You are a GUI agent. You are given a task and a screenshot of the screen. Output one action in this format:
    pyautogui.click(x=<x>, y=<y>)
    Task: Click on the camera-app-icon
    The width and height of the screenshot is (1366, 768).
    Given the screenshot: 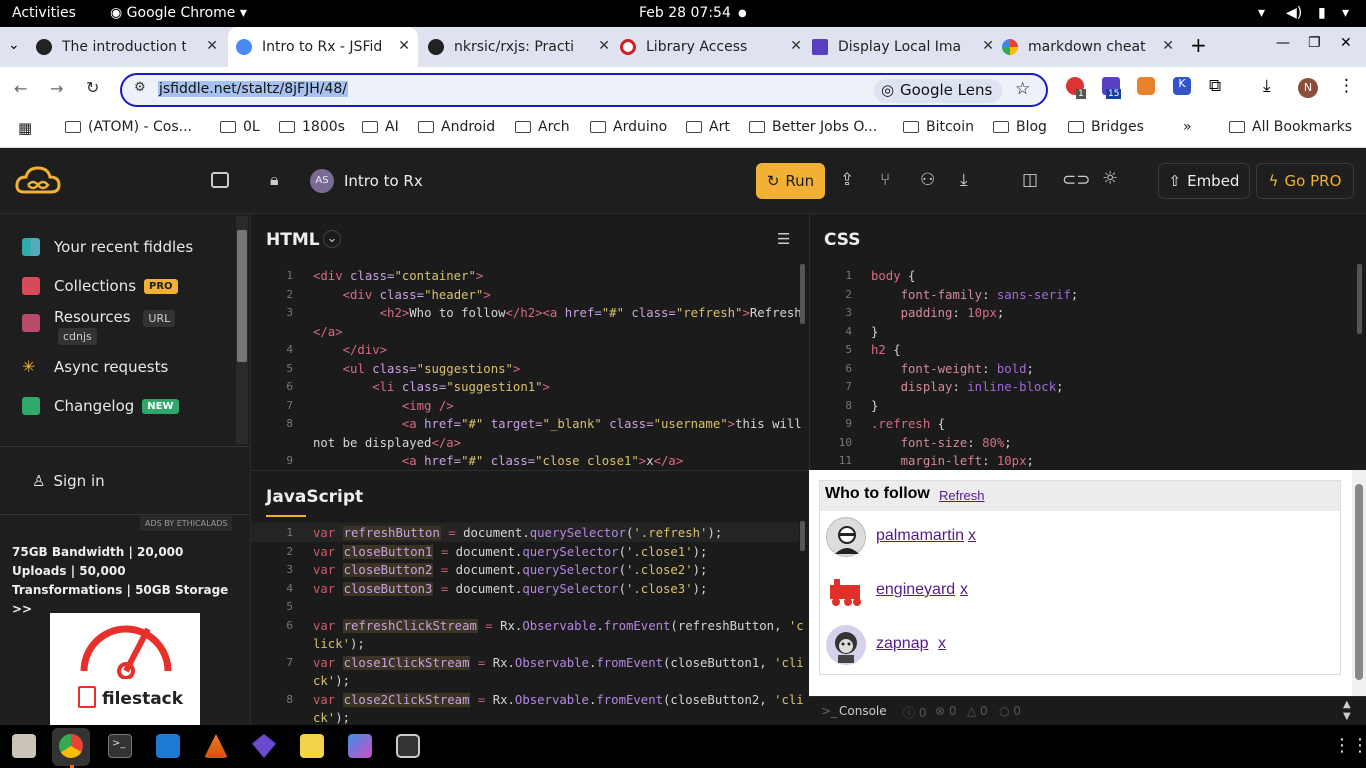 What is the action you would take?
    pyautogui.click(x=408, y=746)
    